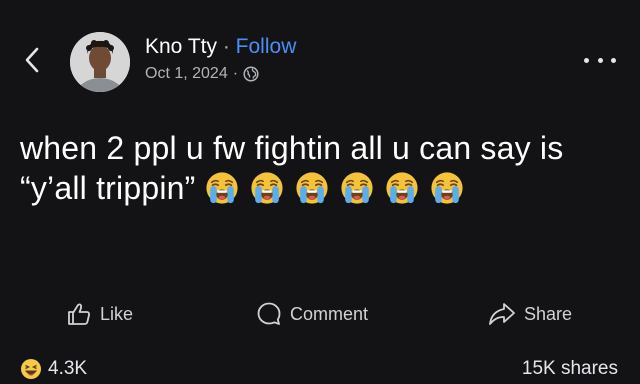 This screenshot has width=640, height=384. I want to click on reactions-summary: 4.3K, so click(53, 369).